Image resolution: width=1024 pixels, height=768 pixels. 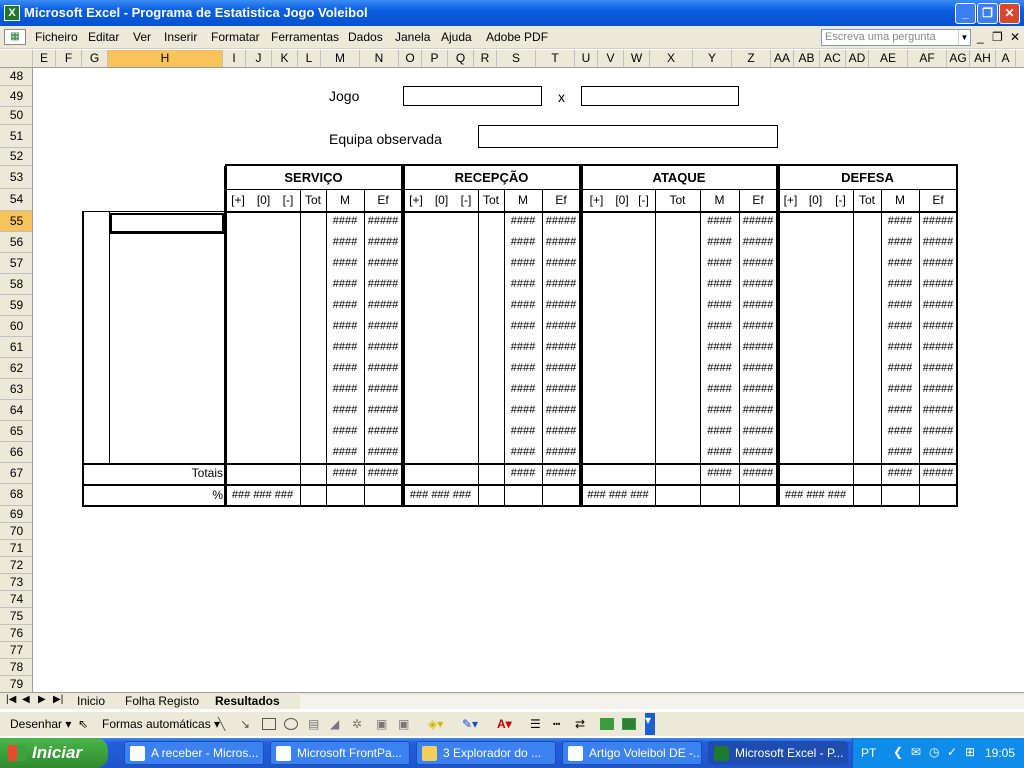 I want to click on column-header-af: AF, so click(x=927, y=58).